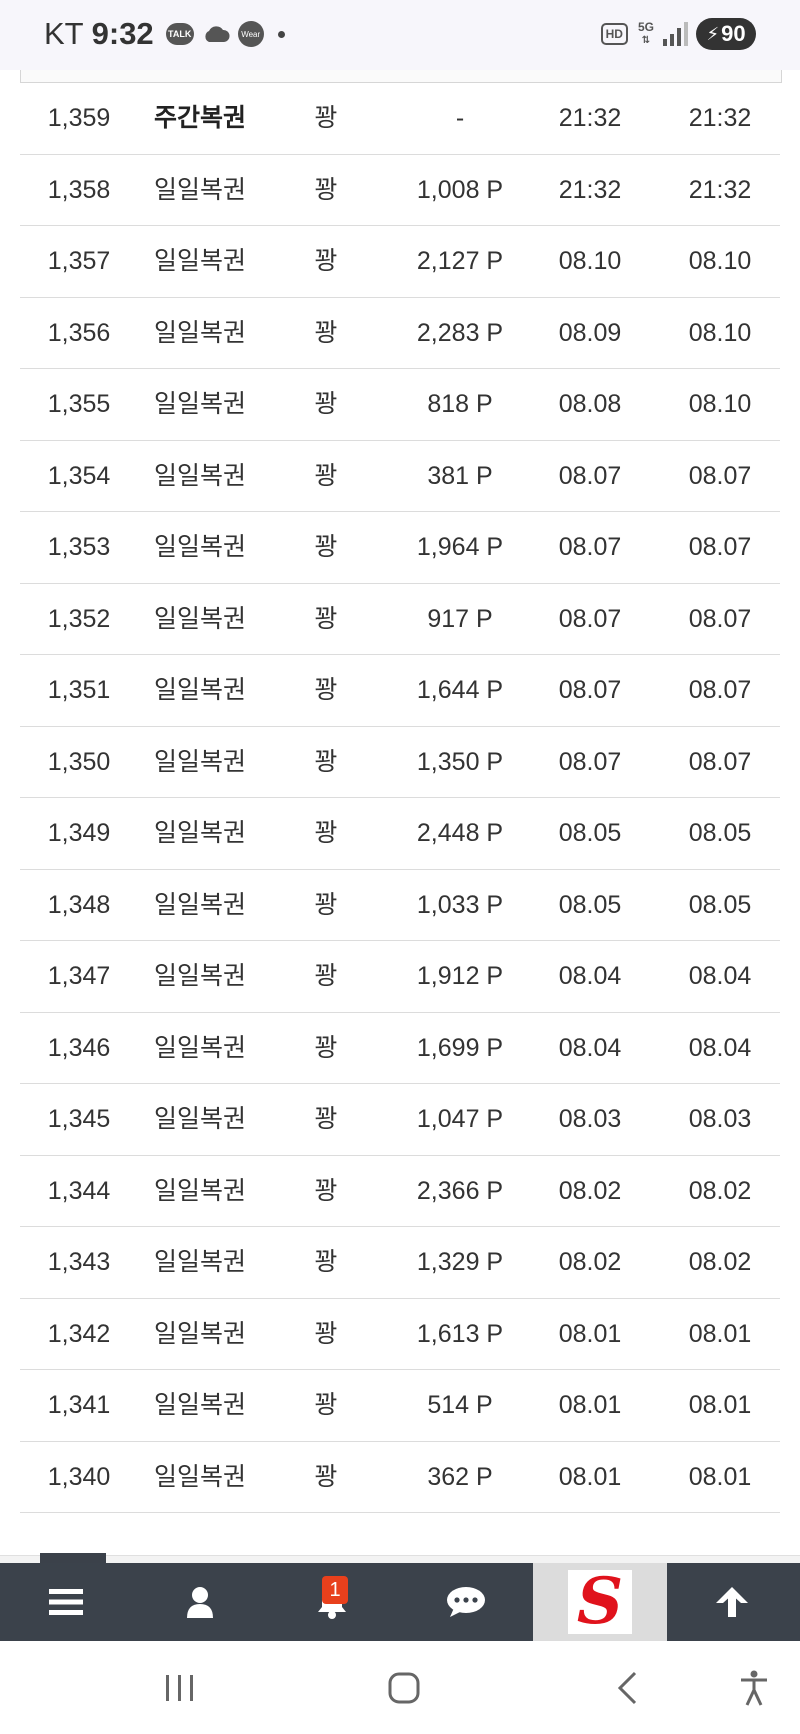 The width and height of the screenshot is (800, 1734). Describe the element at coordinates (400, 476) in the screenshot. I see `table-row: 1,354 일일복권 꽝 381 P 08.07 08.07` at that location.